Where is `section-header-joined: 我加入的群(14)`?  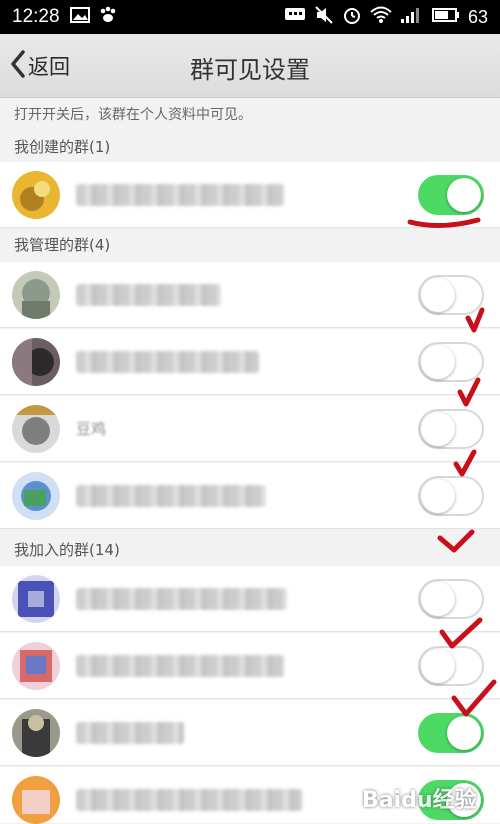
section-header-joined: 我加入的群(14) is located at coordinates (250, 550).